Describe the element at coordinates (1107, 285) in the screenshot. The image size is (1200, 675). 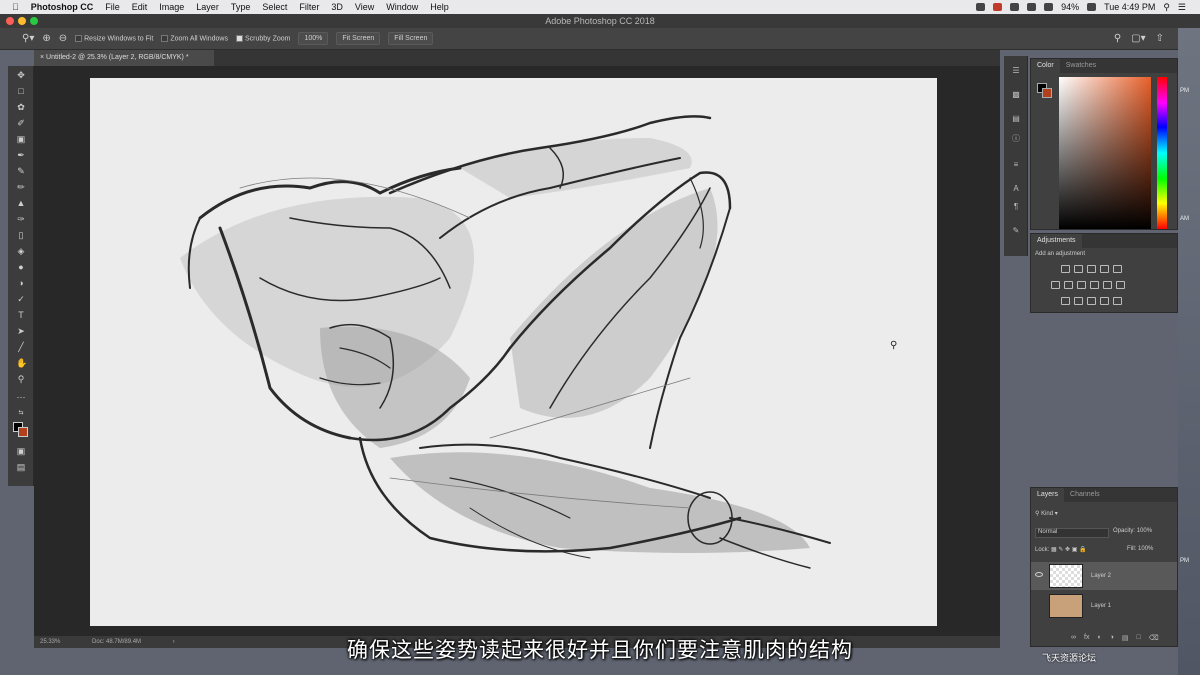
I see `channel-mixer-icon` at that location.